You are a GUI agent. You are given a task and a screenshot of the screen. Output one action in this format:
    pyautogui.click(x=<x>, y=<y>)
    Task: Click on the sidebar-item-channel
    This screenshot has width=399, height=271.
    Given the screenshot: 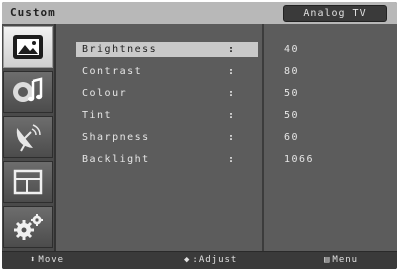 What is the action you would take?
    pyautogui.click(x=28, y=137)
    